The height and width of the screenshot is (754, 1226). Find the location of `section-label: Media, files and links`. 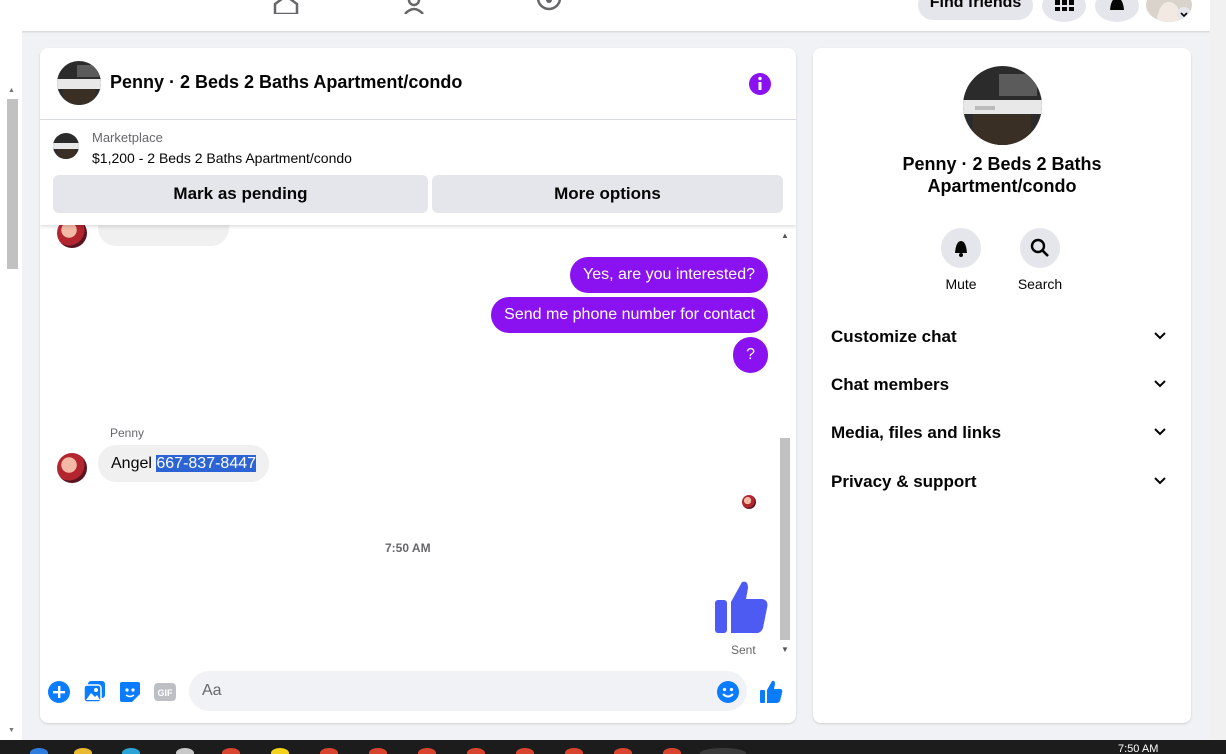

section-label: Media, files and links is located at coordinates (916, 432).